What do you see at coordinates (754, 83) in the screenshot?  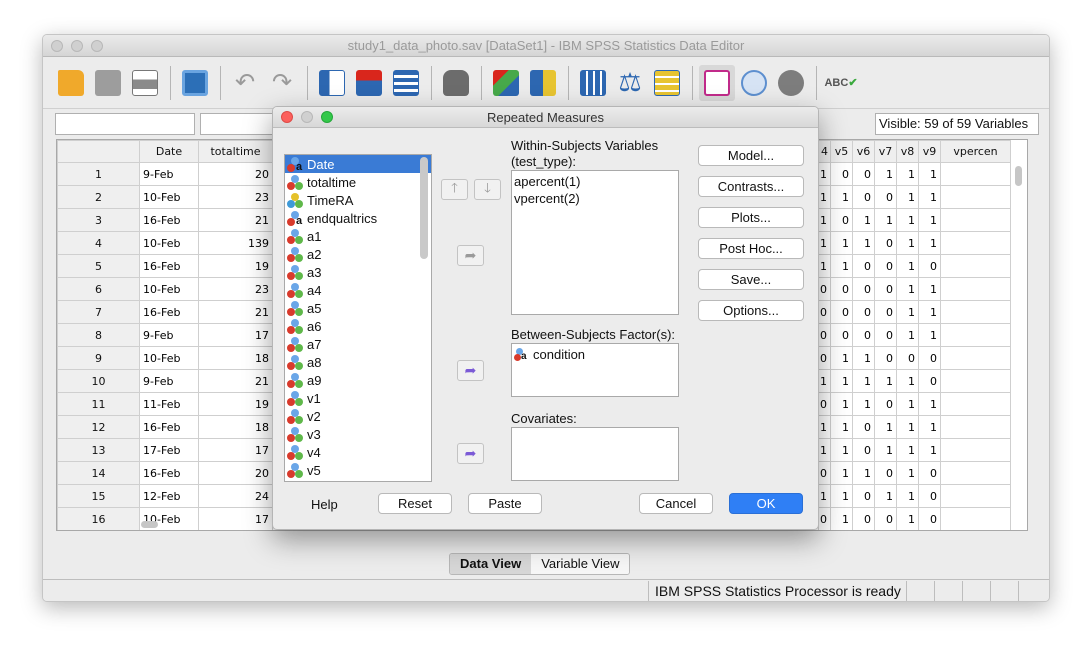 I see `use-variable-sets-button` at bounding box center [754, 83].